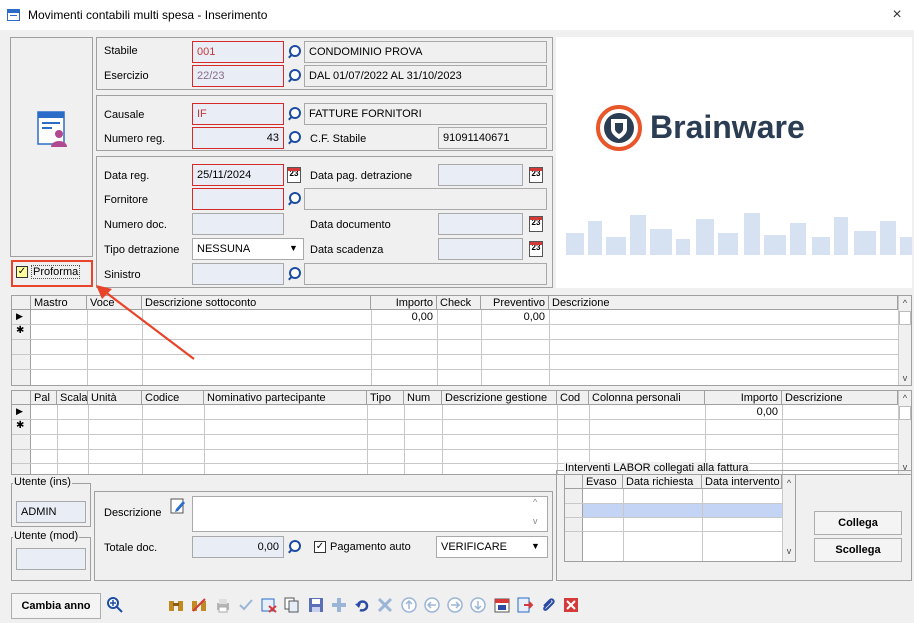 This screenshot has width=914, height=623. What do you see at coordinates (20, 425) in the screenshot?
I see `grid2-new-row-marker: ✱` at bounding box center [20, 425].